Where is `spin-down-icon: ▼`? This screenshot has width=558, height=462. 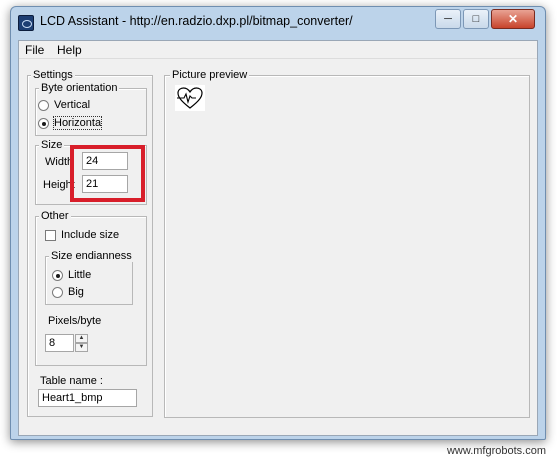
spin-down-icon: ▼ is located at coordinates (81, 347).